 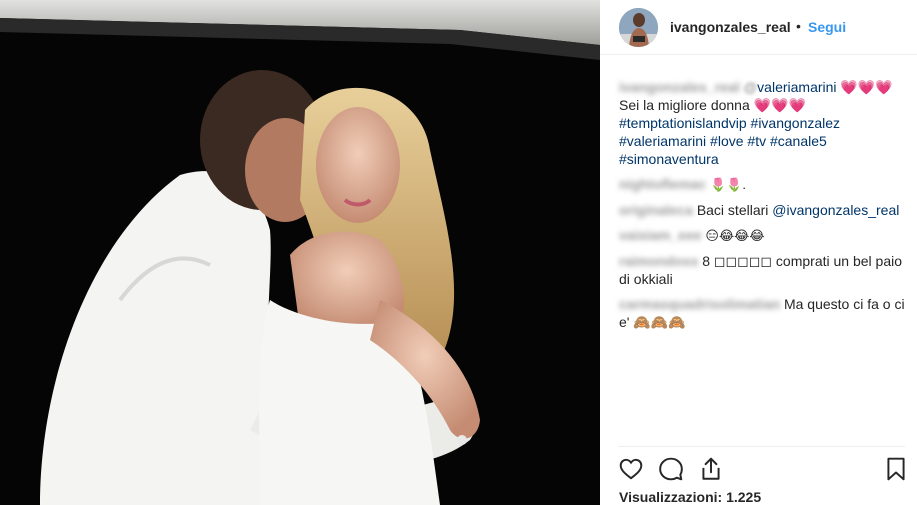 I want to click on heart-icon, so click(x=631, y=469).